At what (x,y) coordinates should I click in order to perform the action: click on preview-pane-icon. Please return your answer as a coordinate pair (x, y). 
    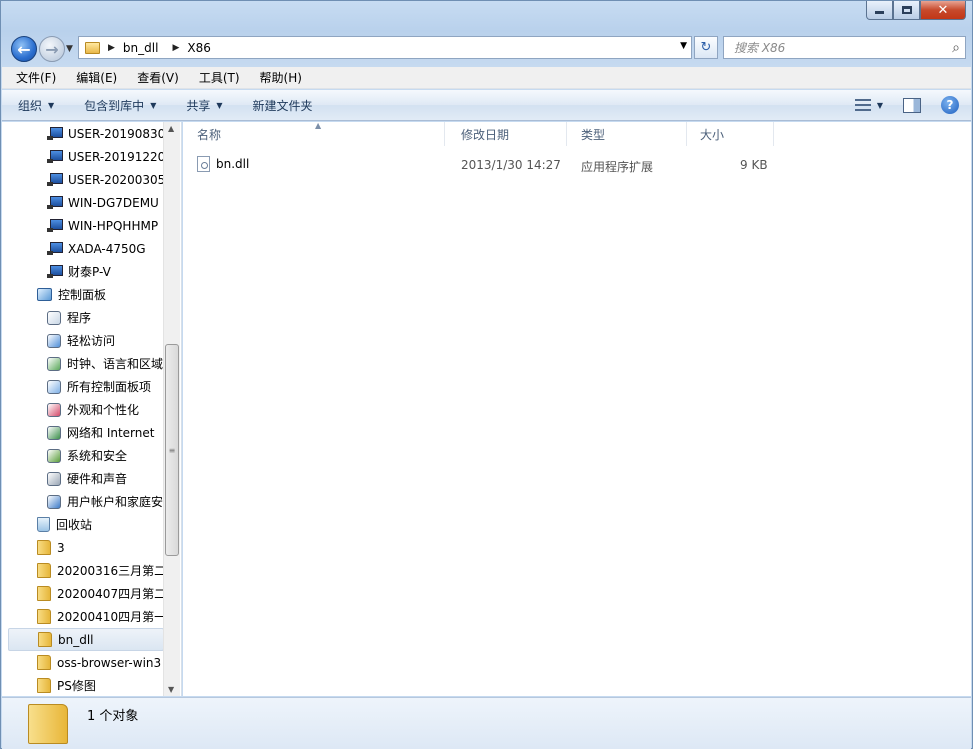
    Looking at the image, I should click on (912, 105).